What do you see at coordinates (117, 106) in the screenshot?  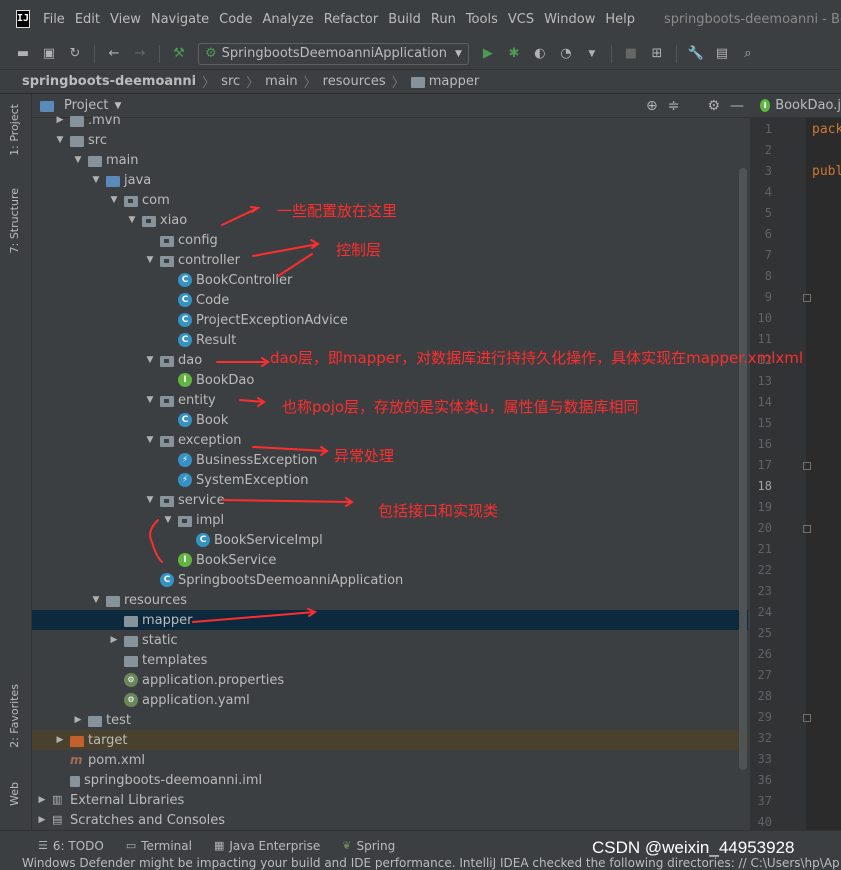 I see `chevron-down-icon: ▼` at bounding box center [117, 106].